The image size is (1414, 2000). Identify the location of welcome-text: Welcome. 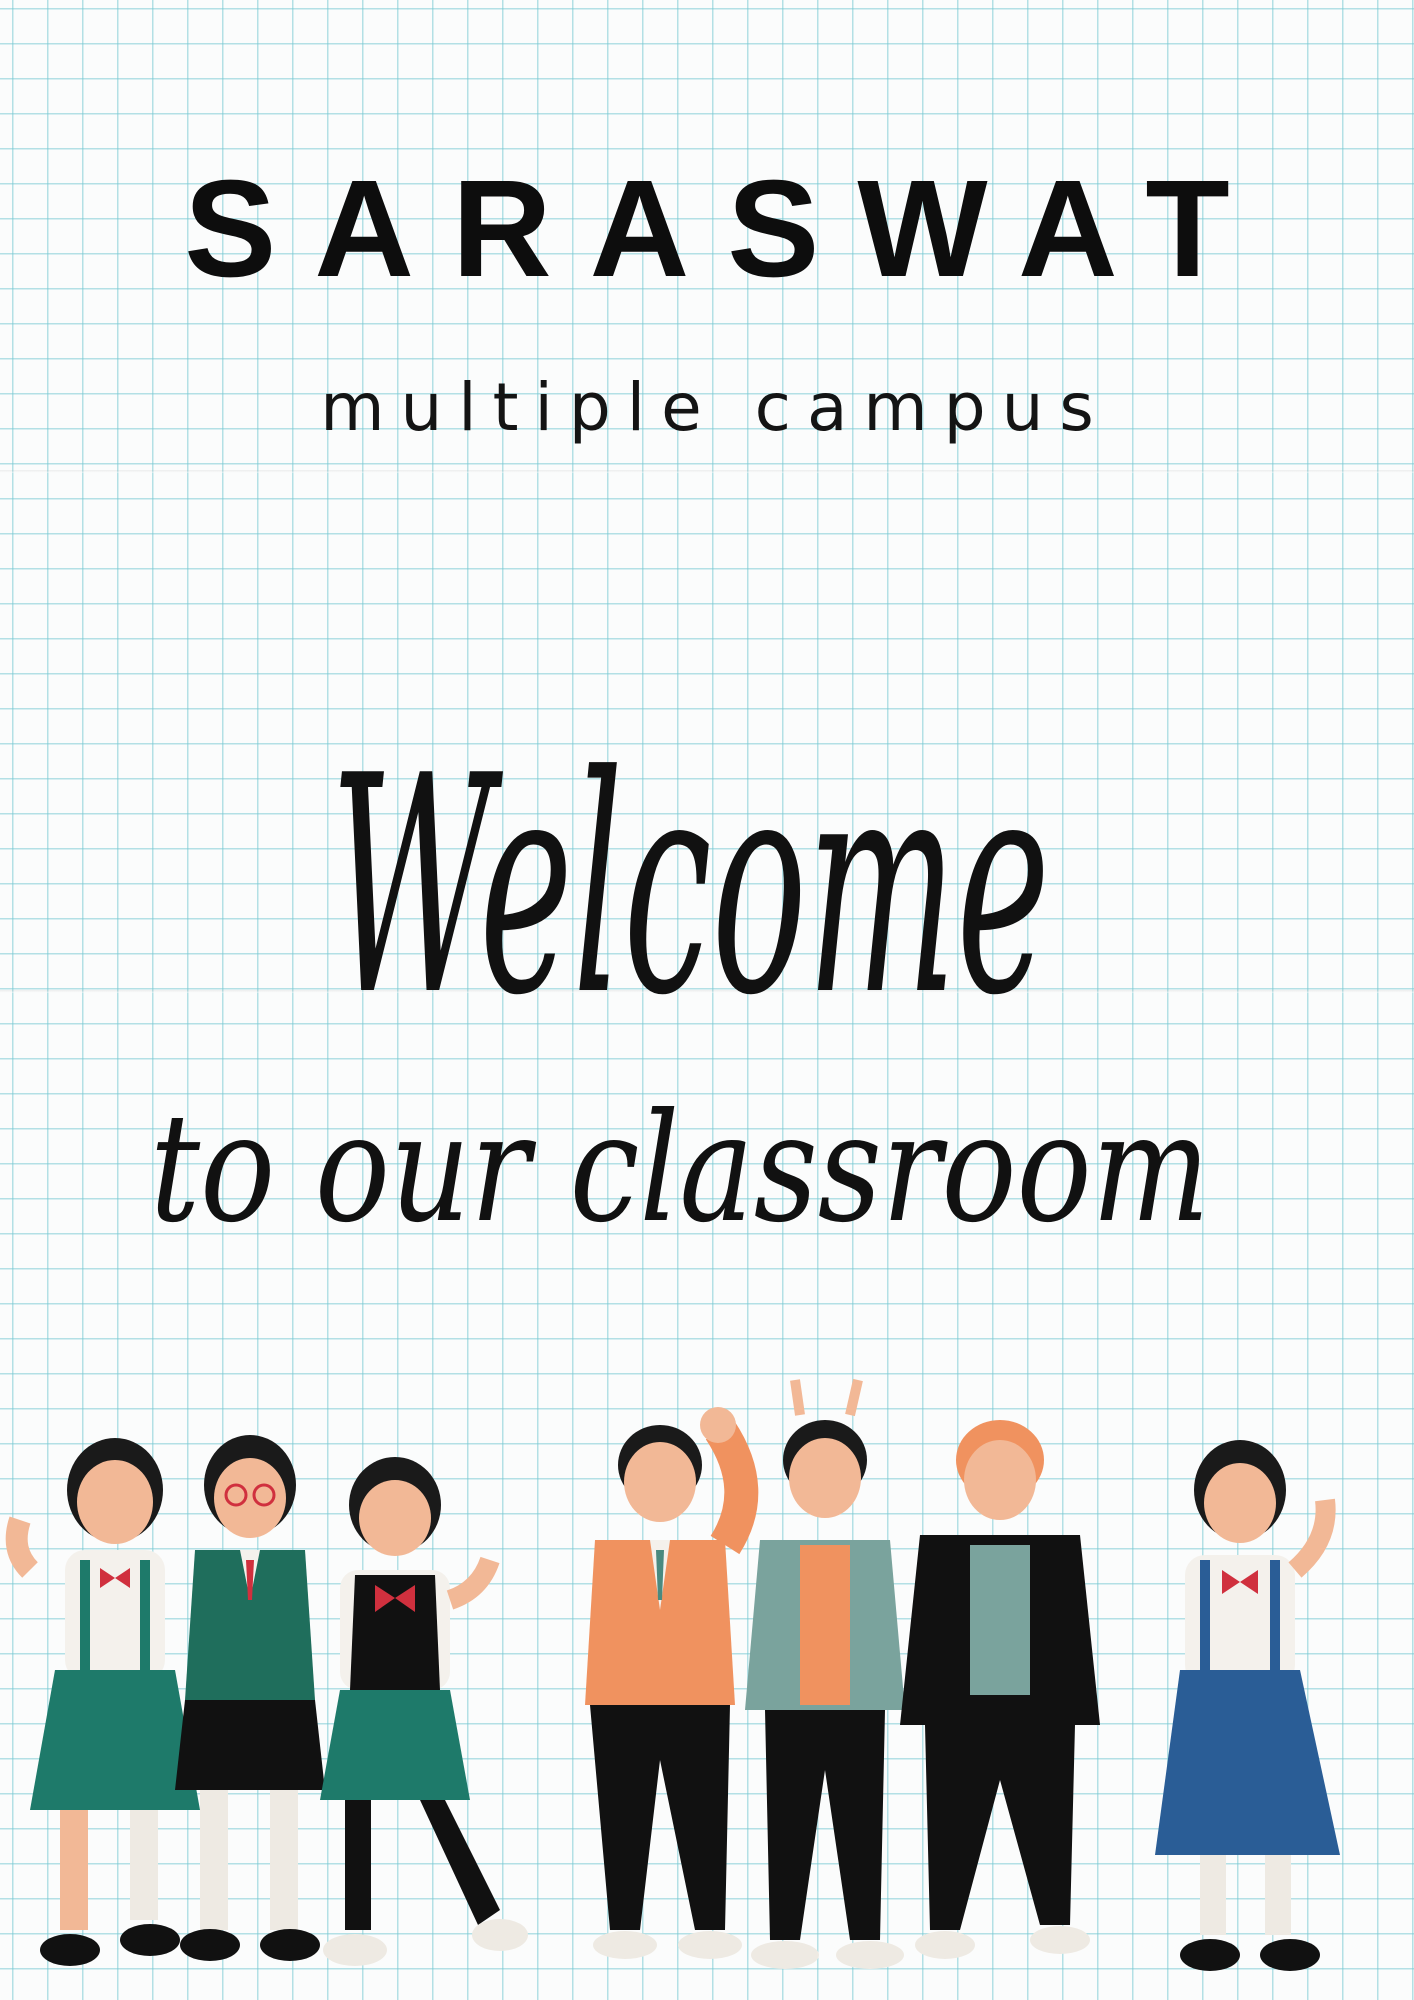
(690, 886).